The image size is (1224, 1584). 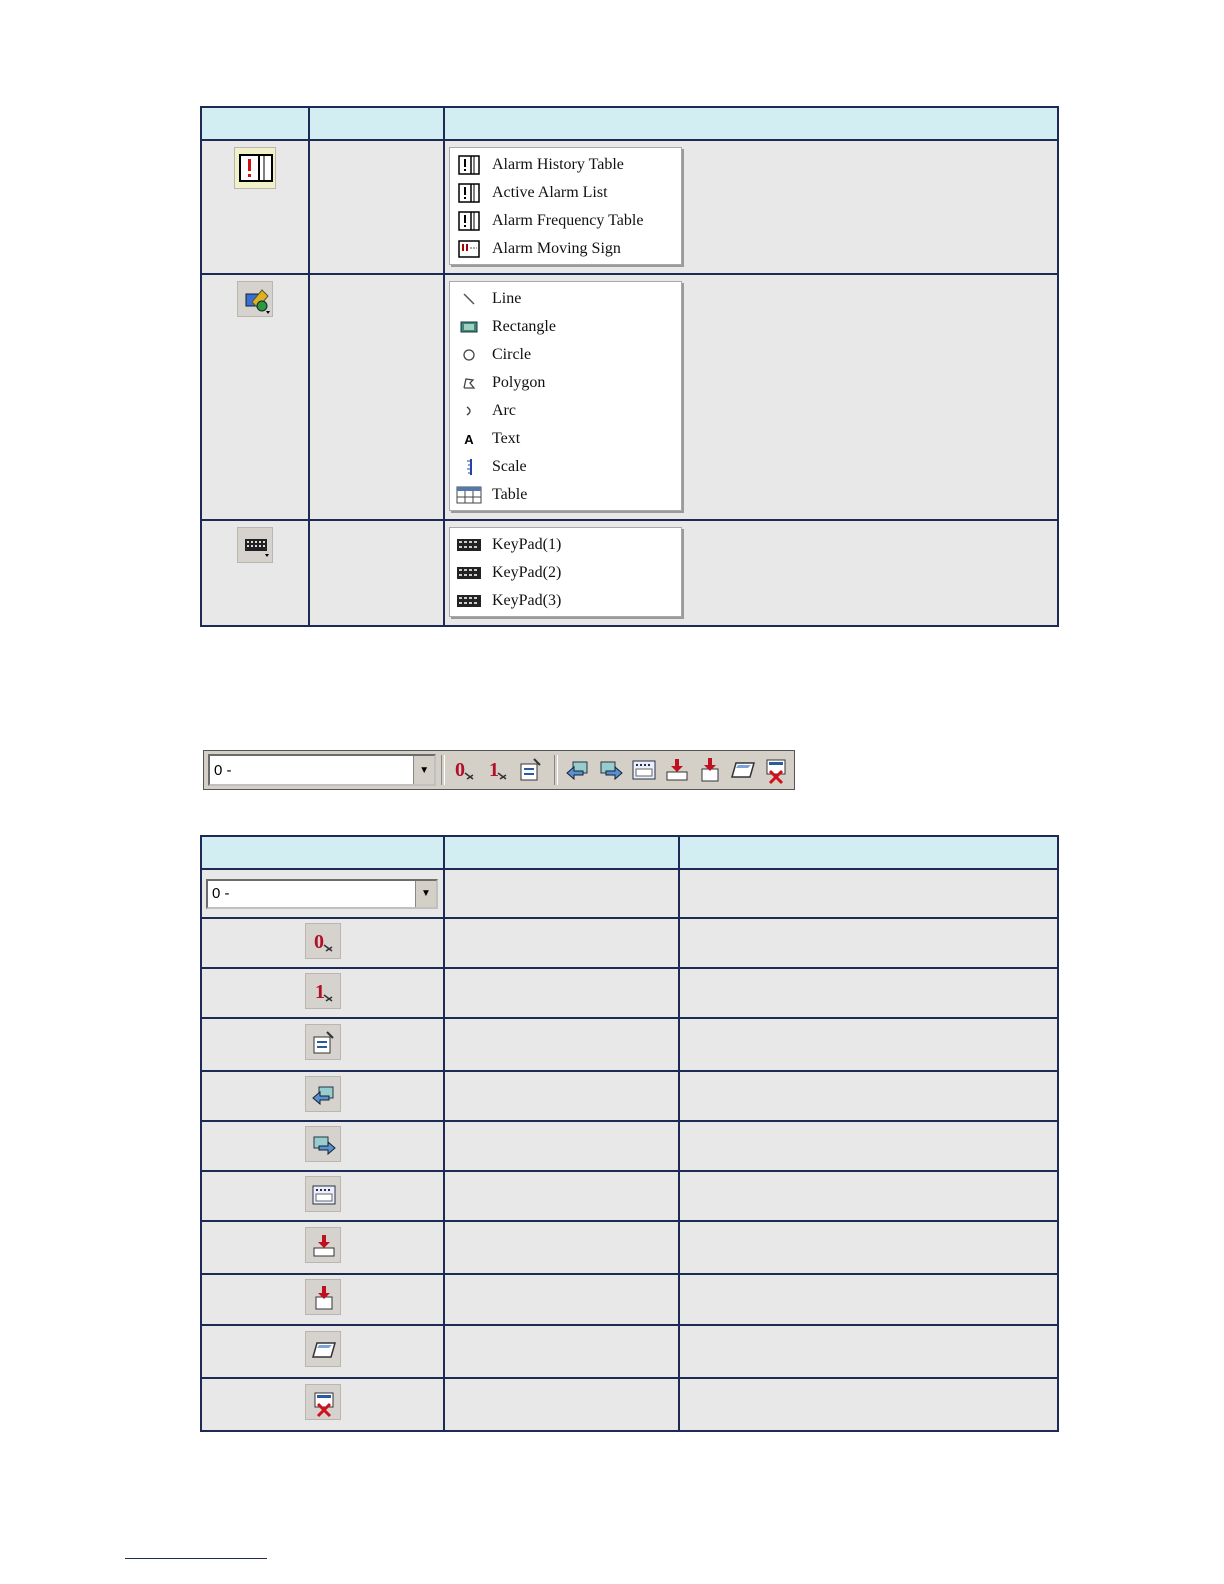 What do you see at coordinates (469, 383) in the screenshot?
I see `polygon-icon` at bounding box center [469, 383].